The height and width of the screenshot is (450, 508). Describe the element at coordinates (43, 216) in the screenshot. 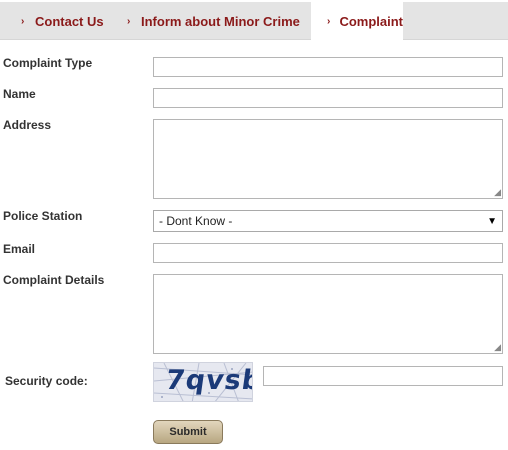

I see `police-station-label: Police Station` at that location.